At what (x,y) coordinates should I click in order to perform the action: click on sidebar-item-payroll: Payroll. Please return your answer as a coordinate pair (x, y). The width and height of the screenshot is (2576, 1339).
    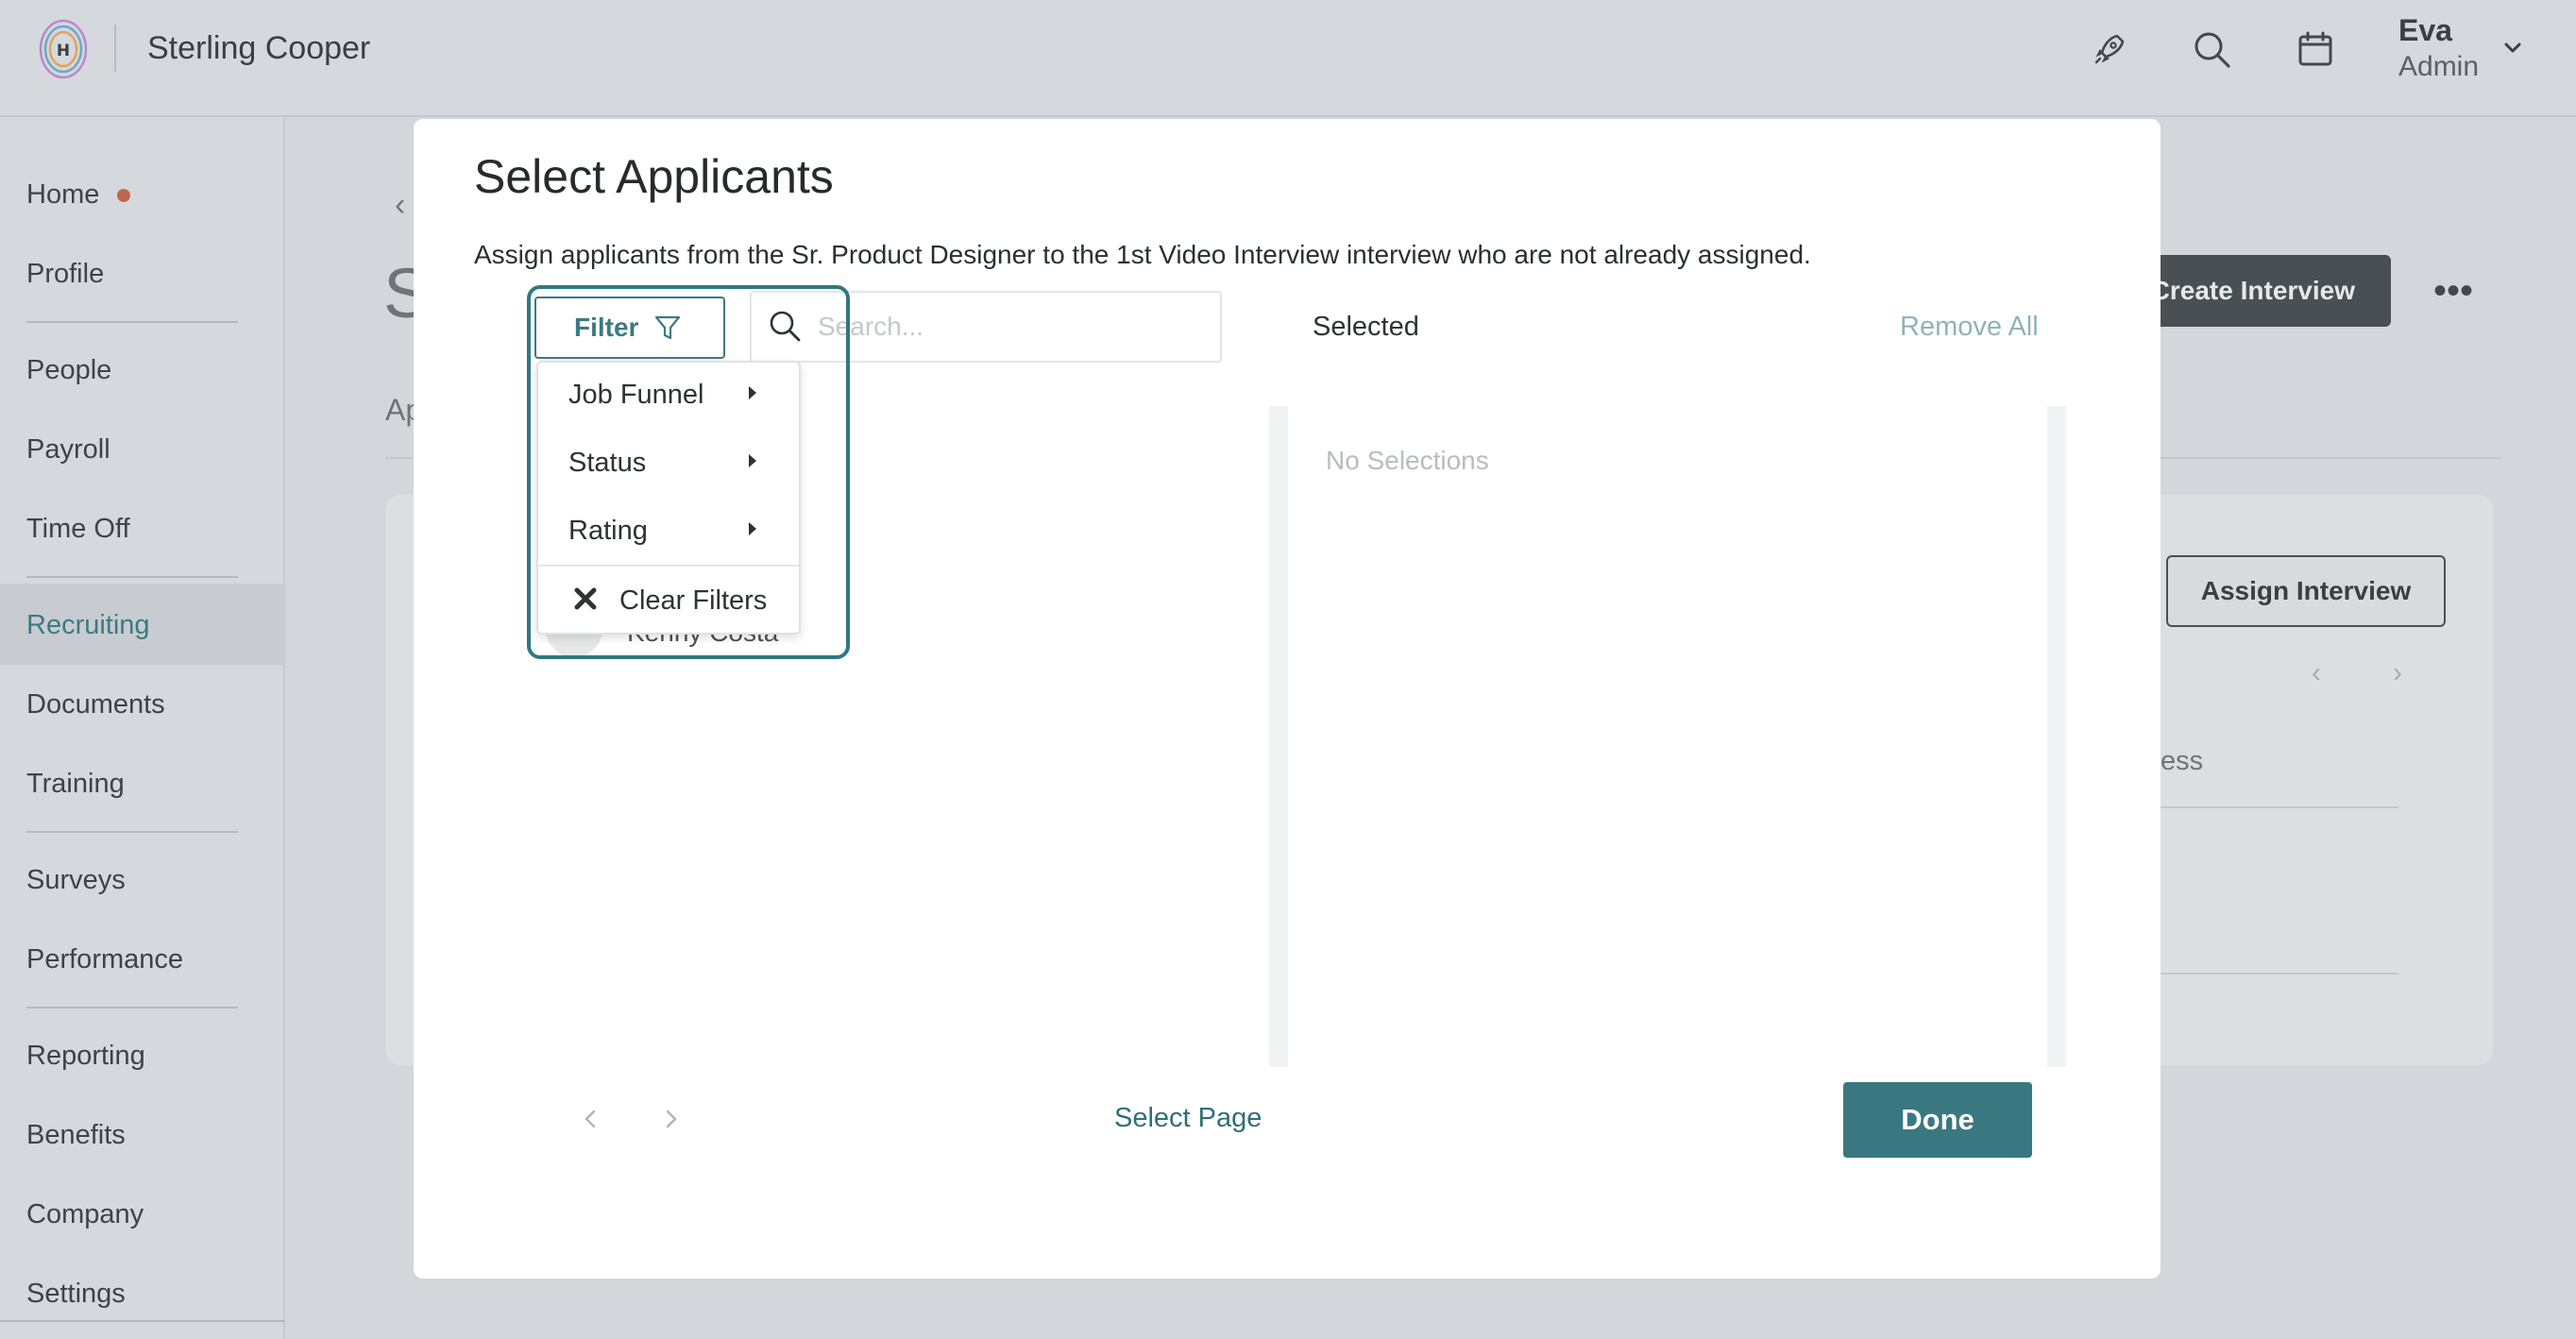
    Looking at the image, I should click on (68, 450).